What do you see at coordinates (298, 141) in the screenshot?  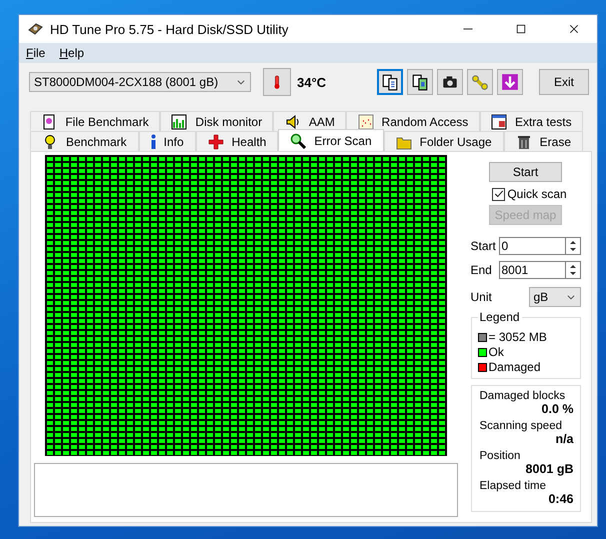 I see `magnifier-icon` at bounding box center [298, 141].